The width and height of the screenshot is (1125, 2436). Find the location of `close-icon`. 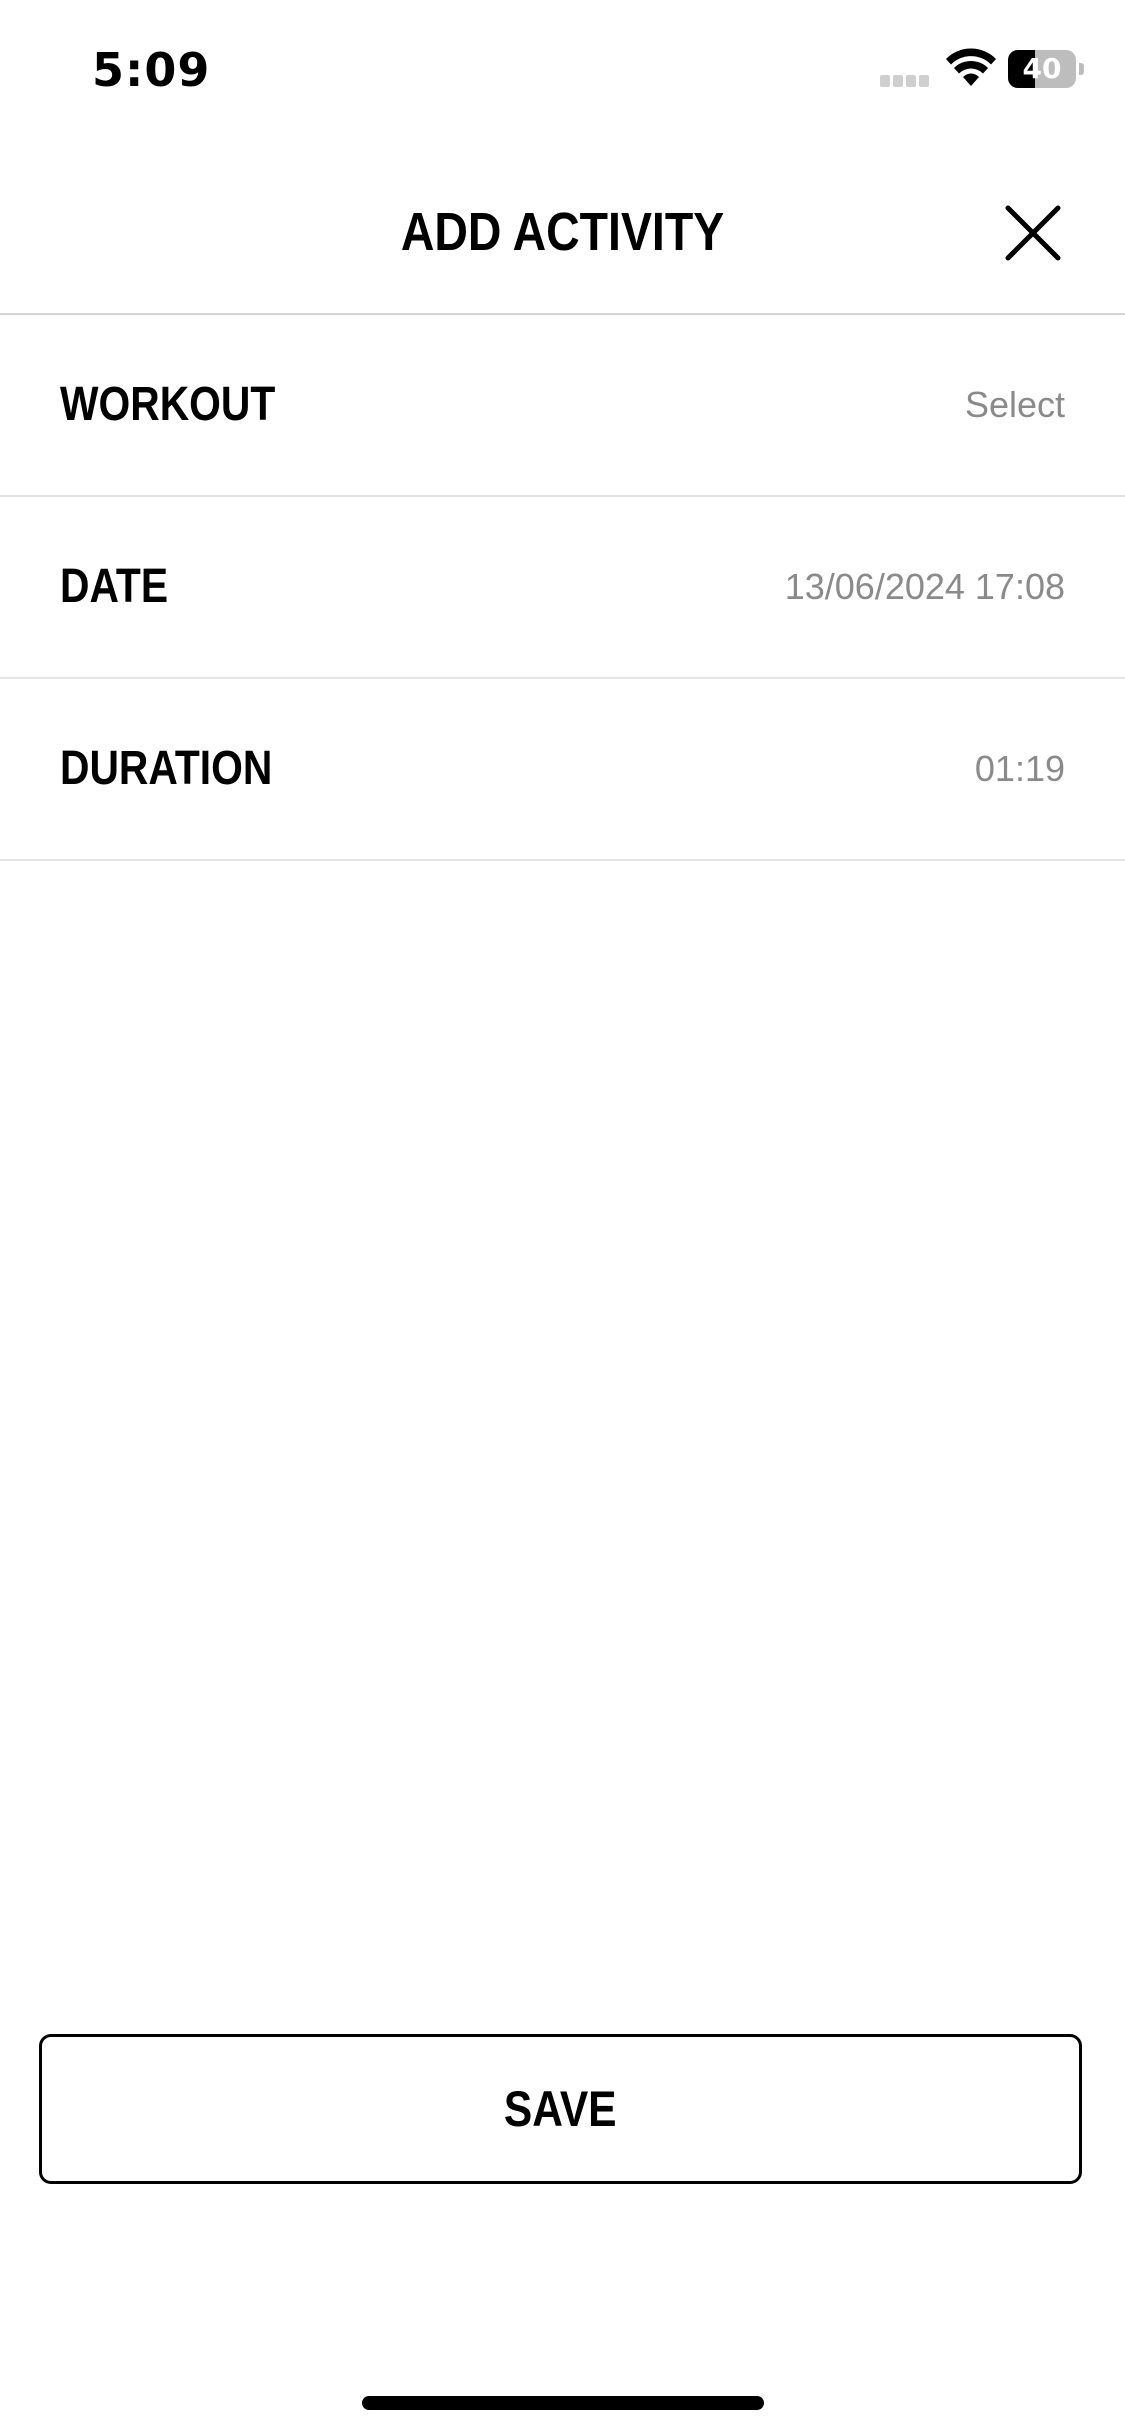

close-icon is located at coordinates (1033, 233).